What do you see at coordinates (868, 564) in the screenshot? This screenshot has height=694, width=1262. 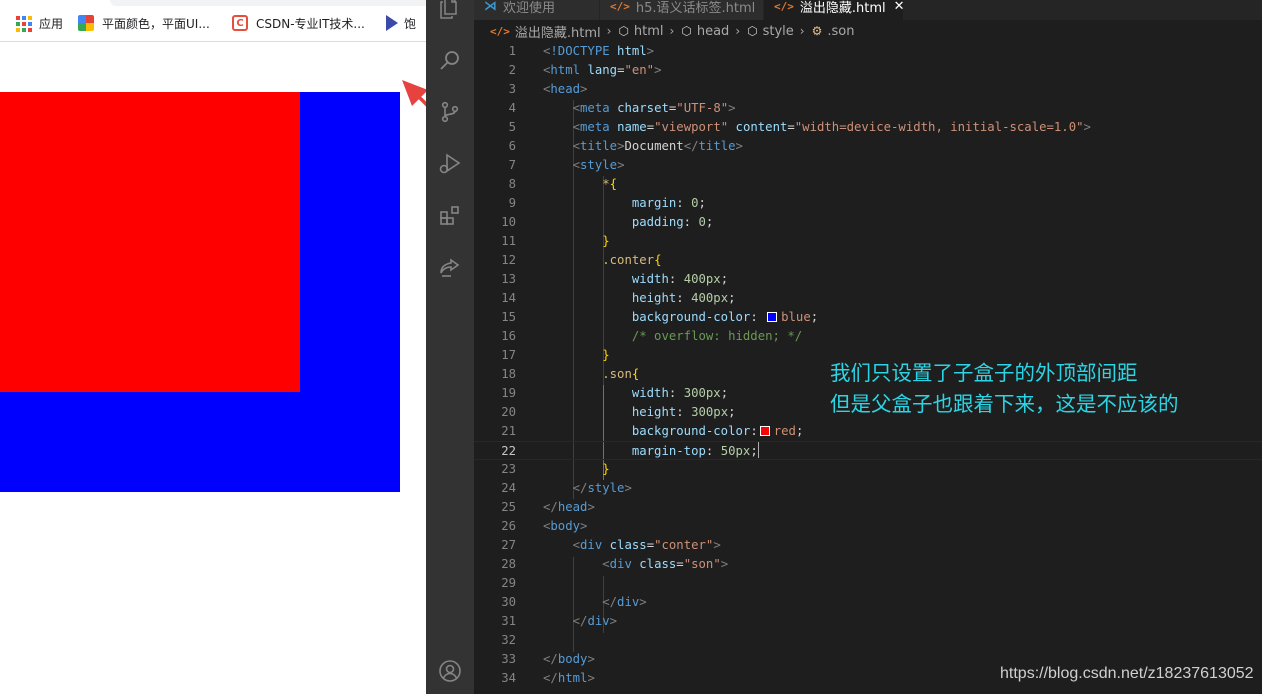 I see `code-line: 28 <div class="son">` at bounding box center [868, 564].